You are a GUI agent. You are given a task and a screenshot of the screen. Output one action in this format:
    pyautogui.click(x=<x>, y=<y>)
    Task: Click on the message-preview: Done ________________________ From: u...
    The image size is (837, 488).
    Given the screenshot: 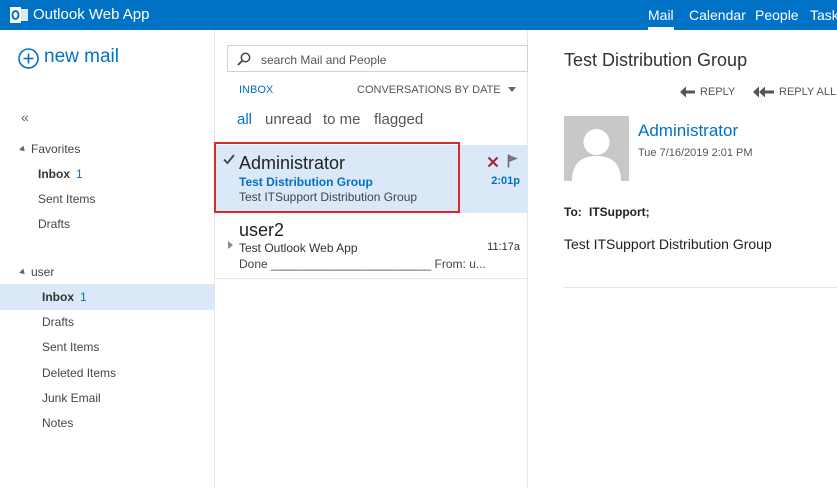 What is the action you would take?
    pyautogui.click(x=362, y=264)
    